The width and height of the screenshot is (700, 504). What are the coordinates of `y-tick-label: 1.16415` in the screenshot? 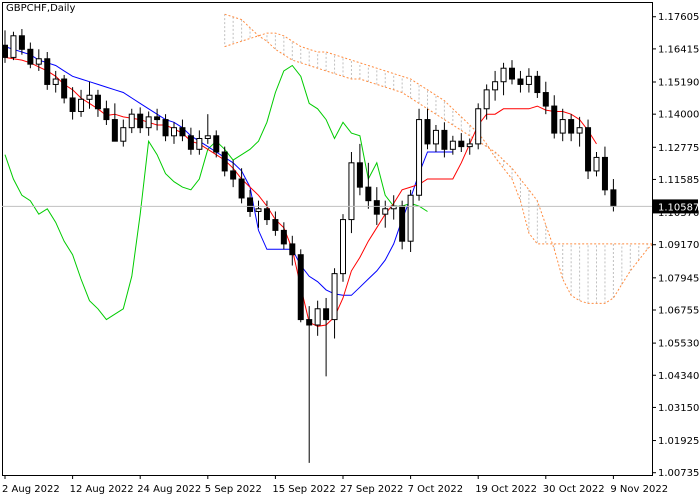 It's located at (678, 49).